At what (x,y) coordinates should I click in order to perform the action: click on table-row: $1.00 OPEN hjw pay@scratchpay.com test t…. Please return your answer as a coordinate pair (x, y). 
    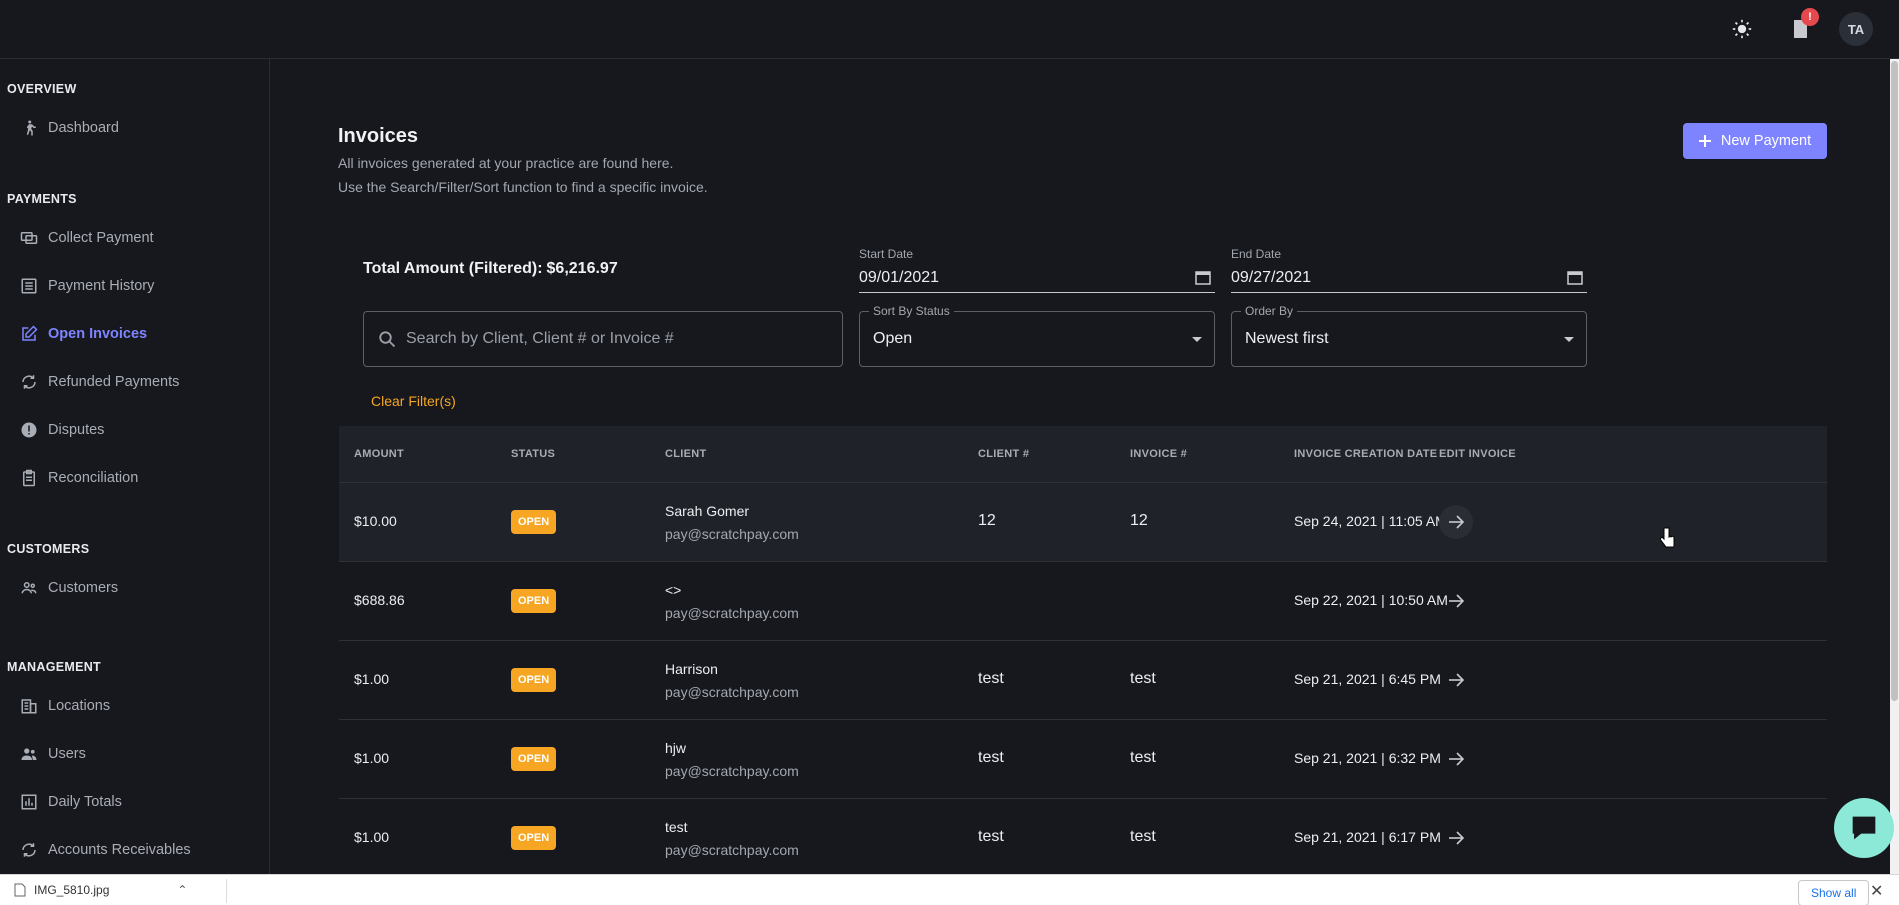
    Looking at the image, I should click on (1083, 759).